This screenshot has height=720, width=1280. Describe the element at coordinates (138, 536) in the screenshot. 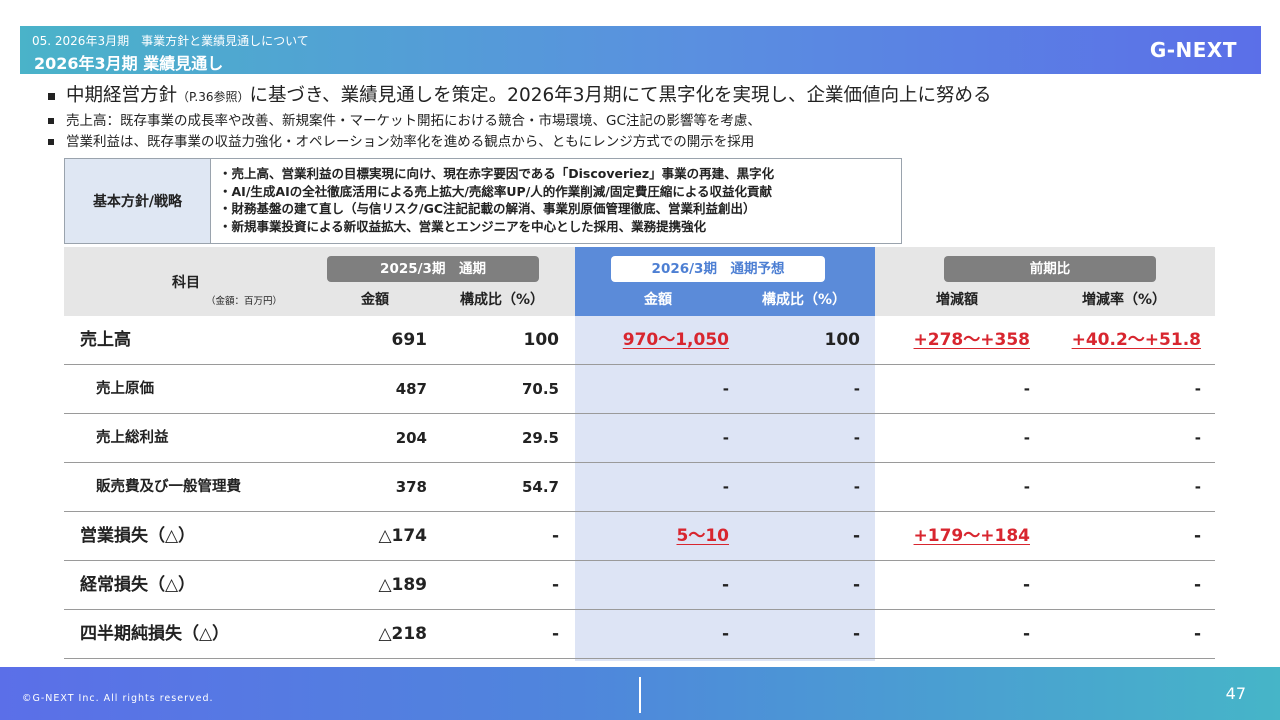

I see `row-label: 営業損失（△）` at that location.